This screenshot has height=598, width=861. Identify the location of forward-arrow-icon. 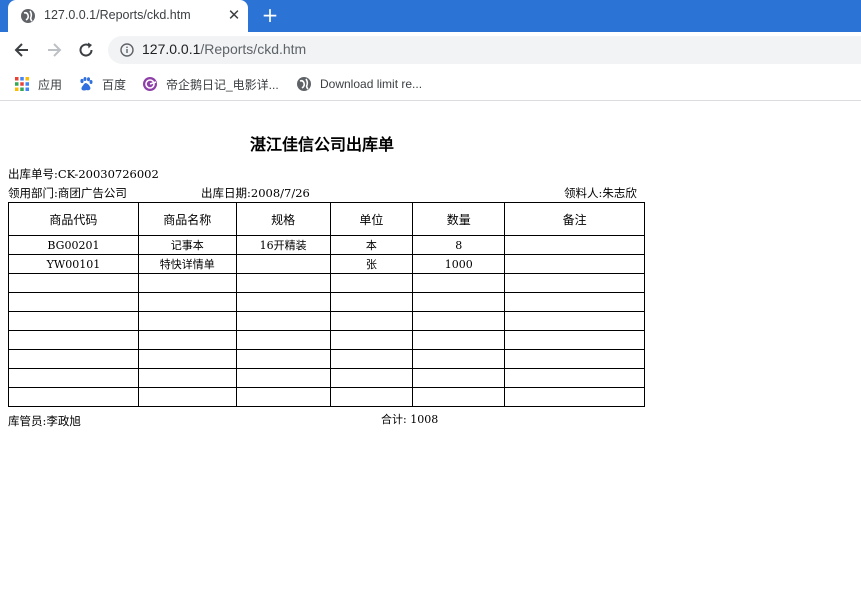
(54, 50).